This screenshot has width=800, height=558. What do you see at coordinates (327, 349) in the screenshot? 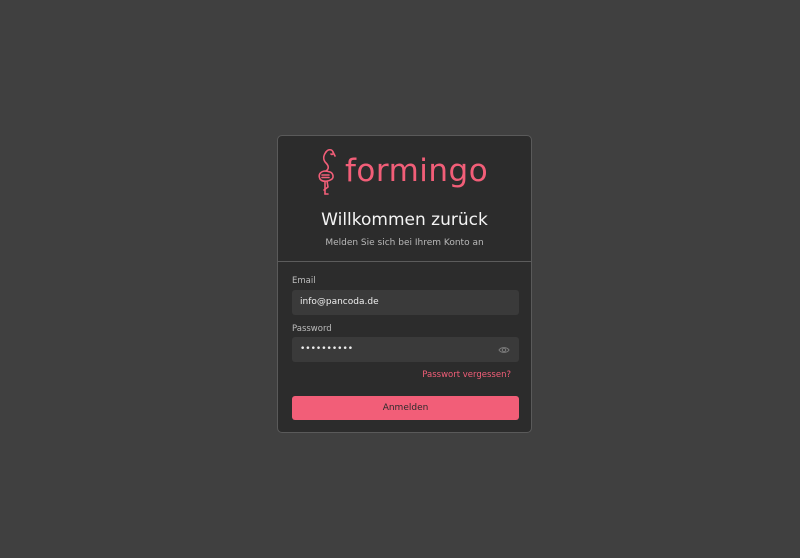
I see `password-value: ••••••••••` at bounding box center [327, 349].